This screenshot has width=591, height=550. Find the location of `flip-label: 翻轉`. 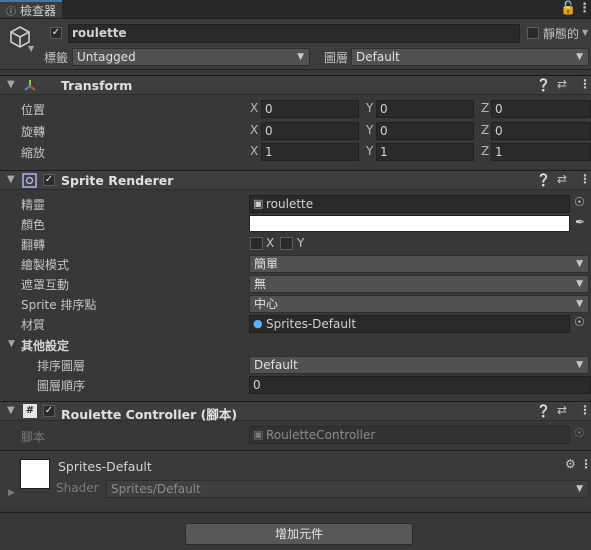

flip-label: 翻轉 is located at coordinates (33, 245).